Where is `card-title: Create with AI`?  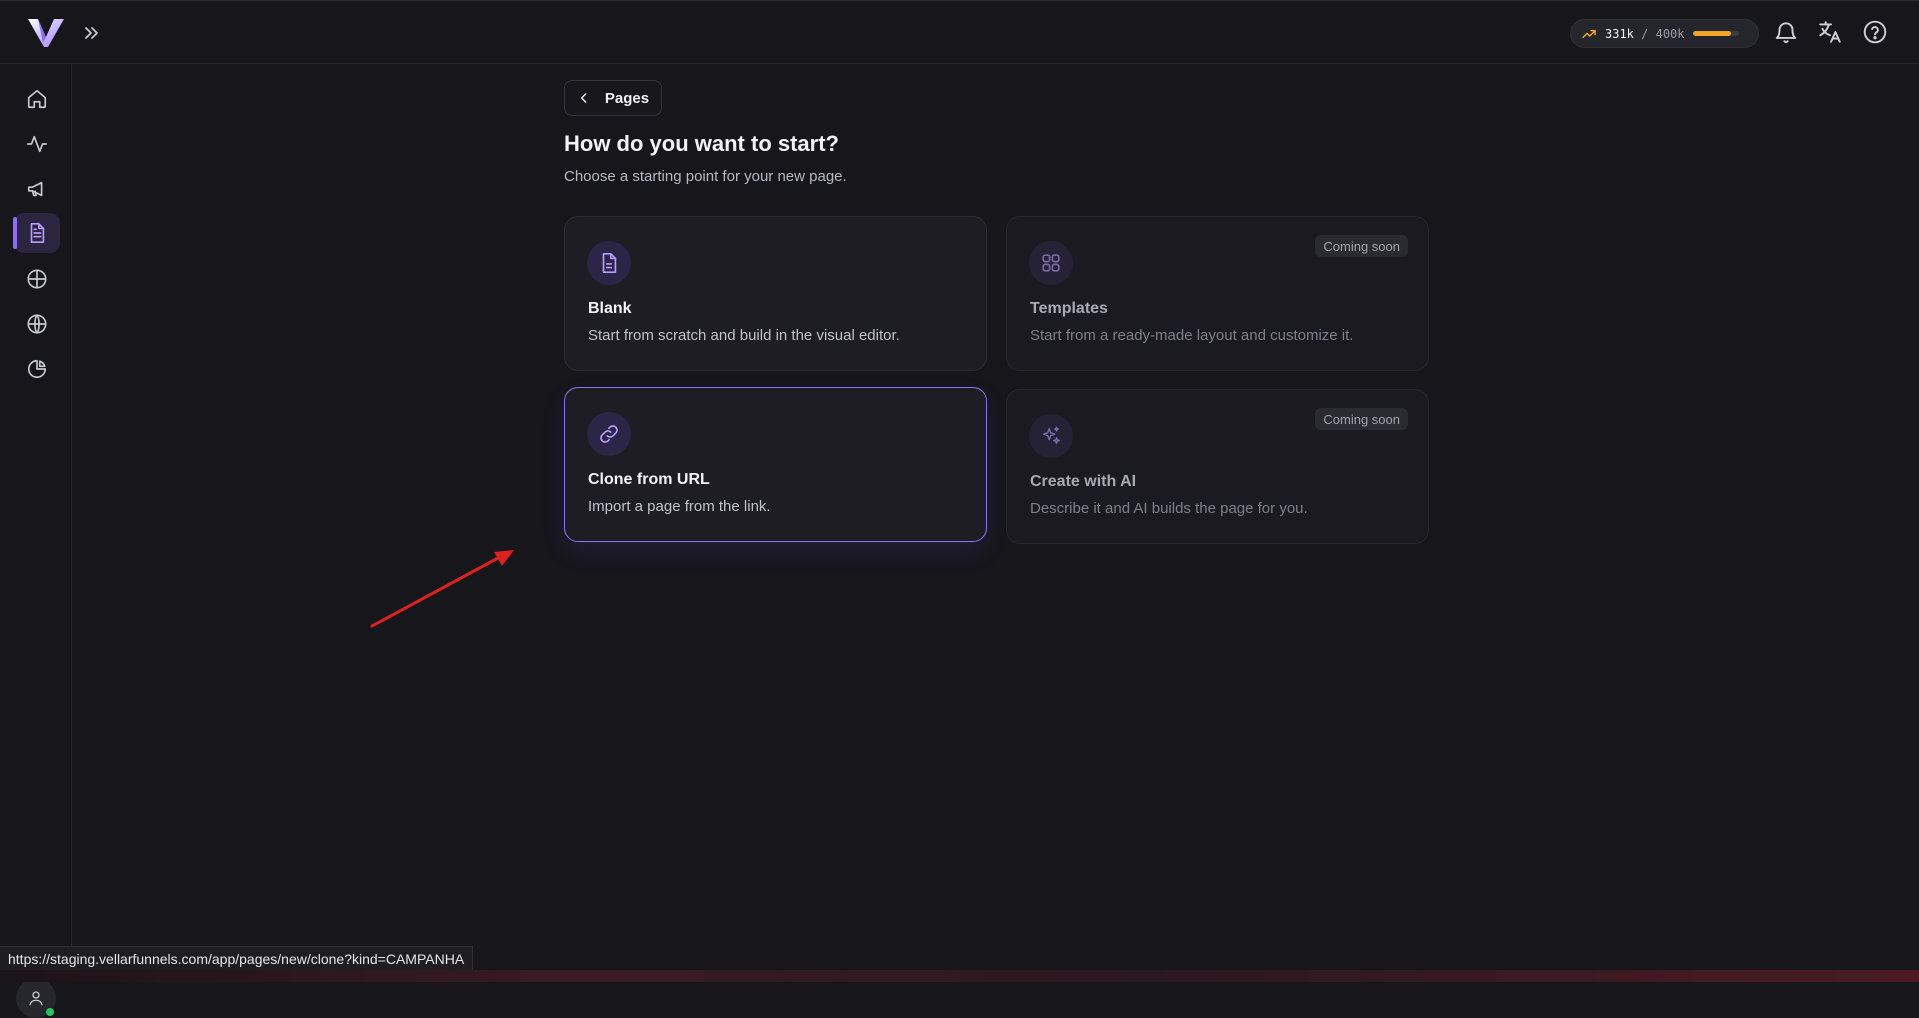
card-title: Create with AI is located at coordinates (1083, 481).